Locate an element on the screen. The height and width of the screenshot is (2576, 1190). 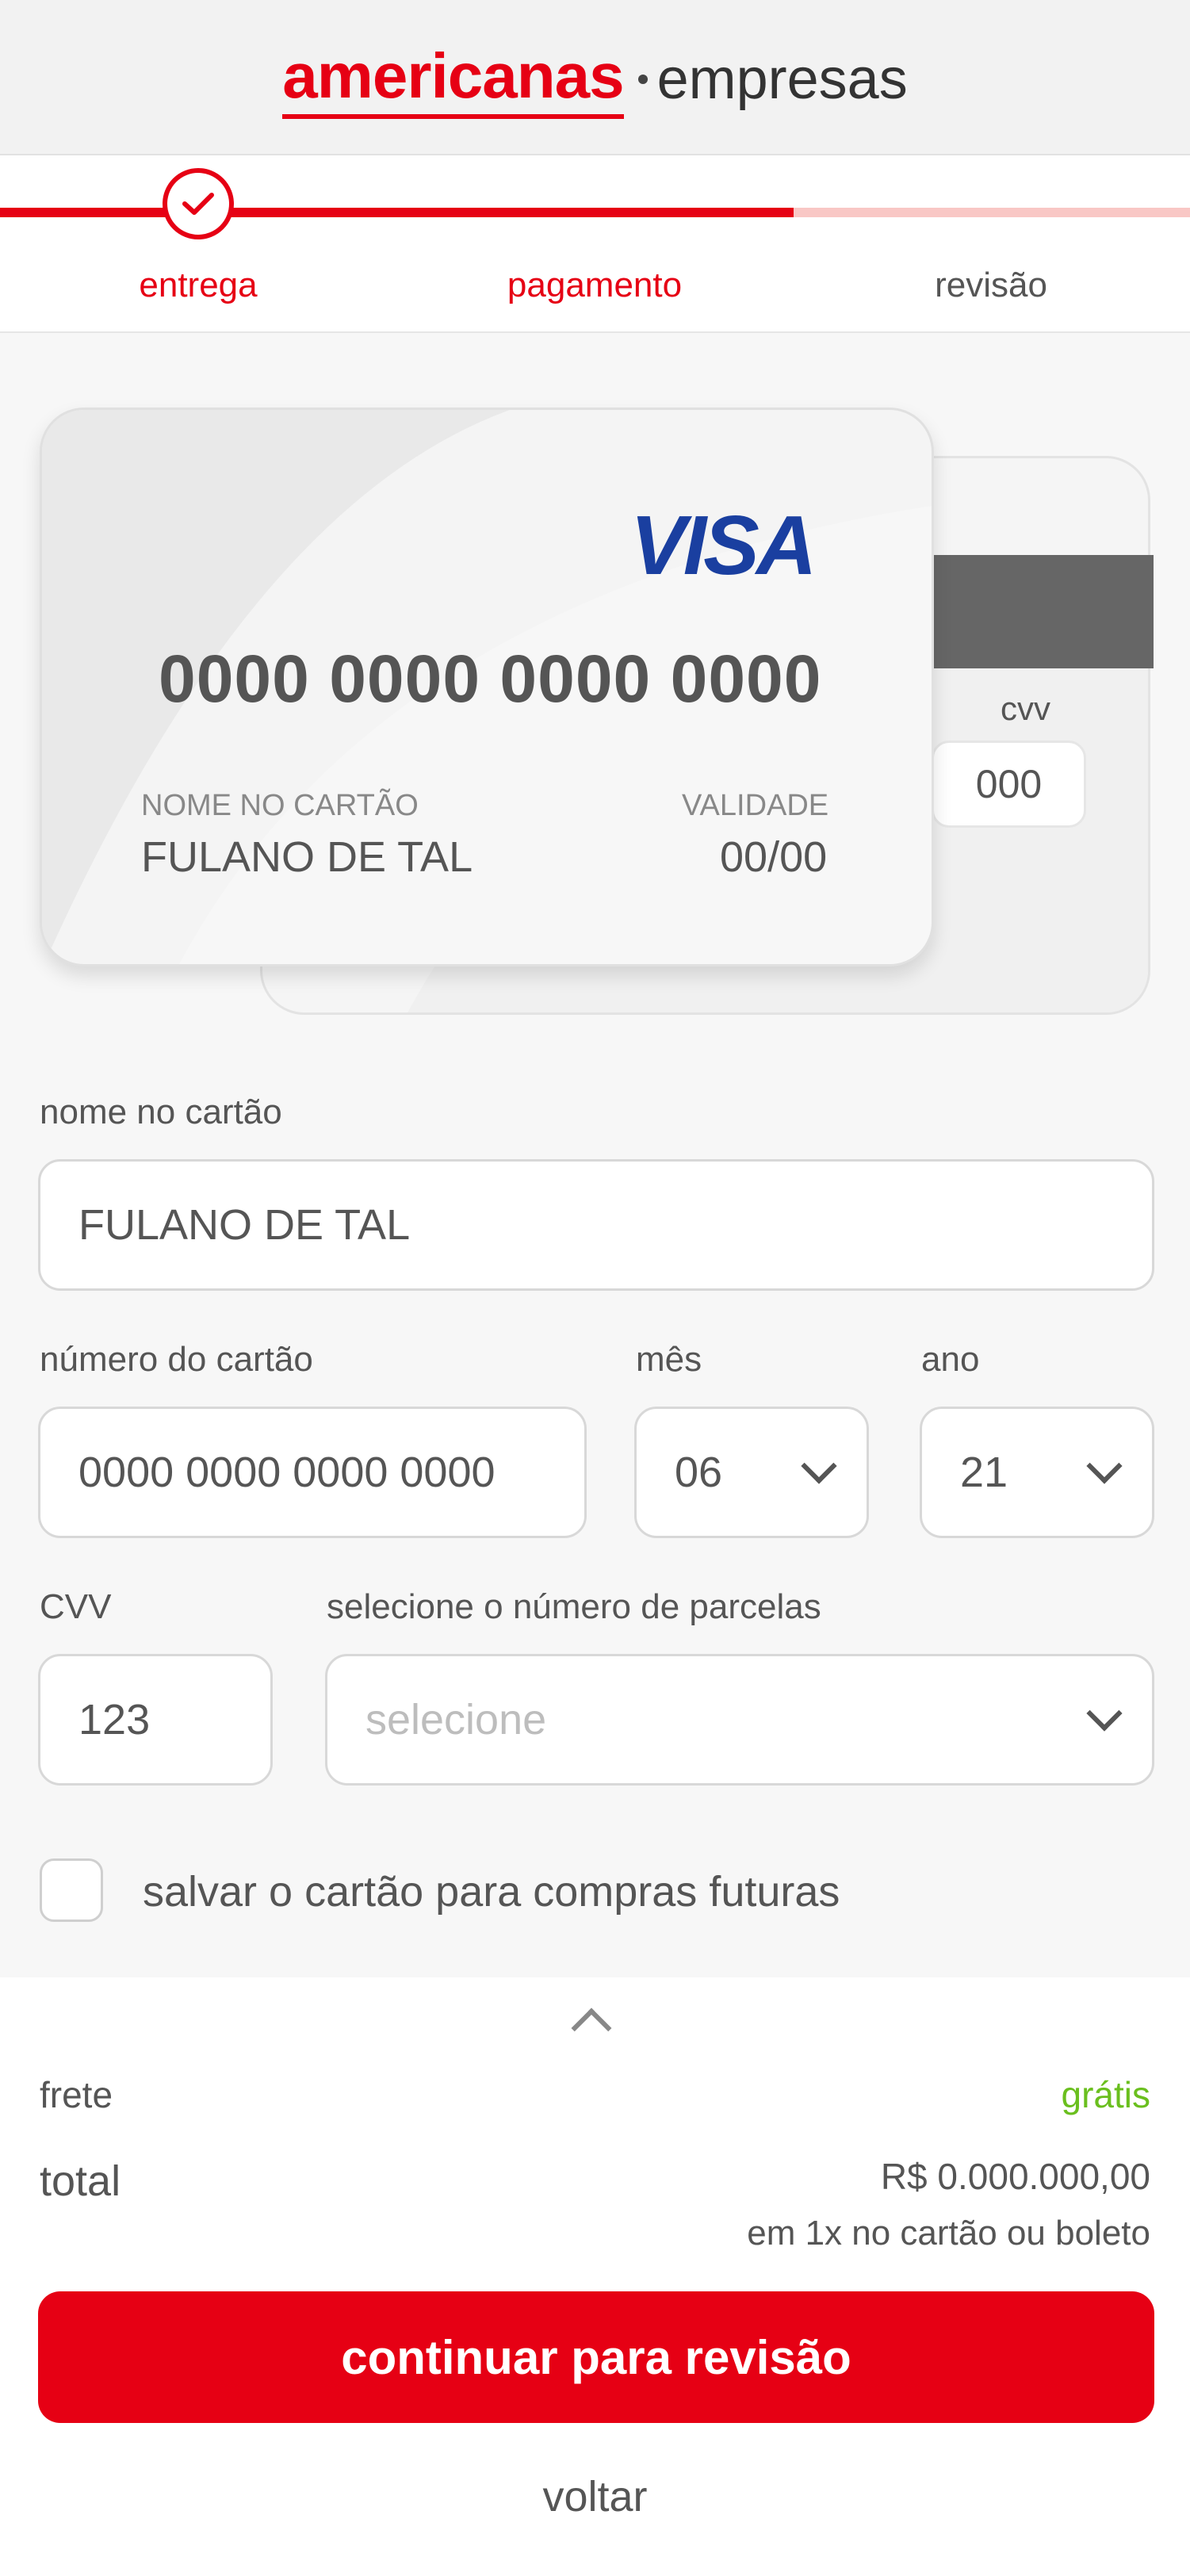
card-name-preview: FULANO DE TAL is located at coordinates (307, 857).